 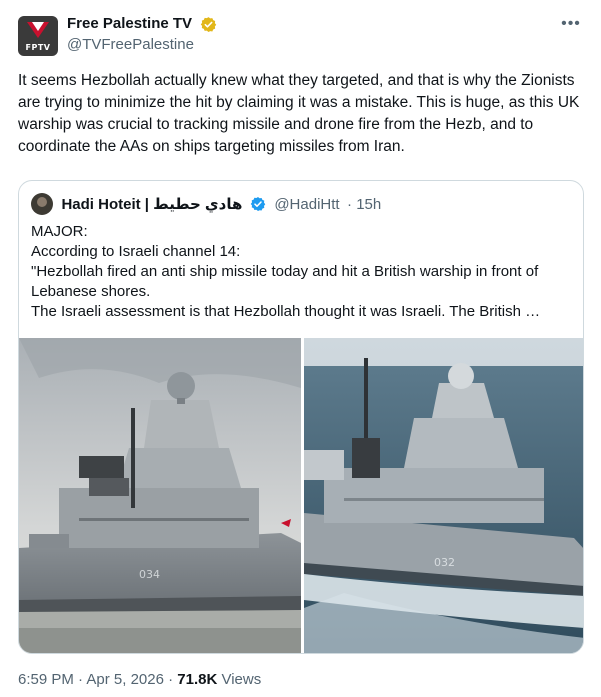 I want to click on avatar: FPTV, so click(x=38, y=36).